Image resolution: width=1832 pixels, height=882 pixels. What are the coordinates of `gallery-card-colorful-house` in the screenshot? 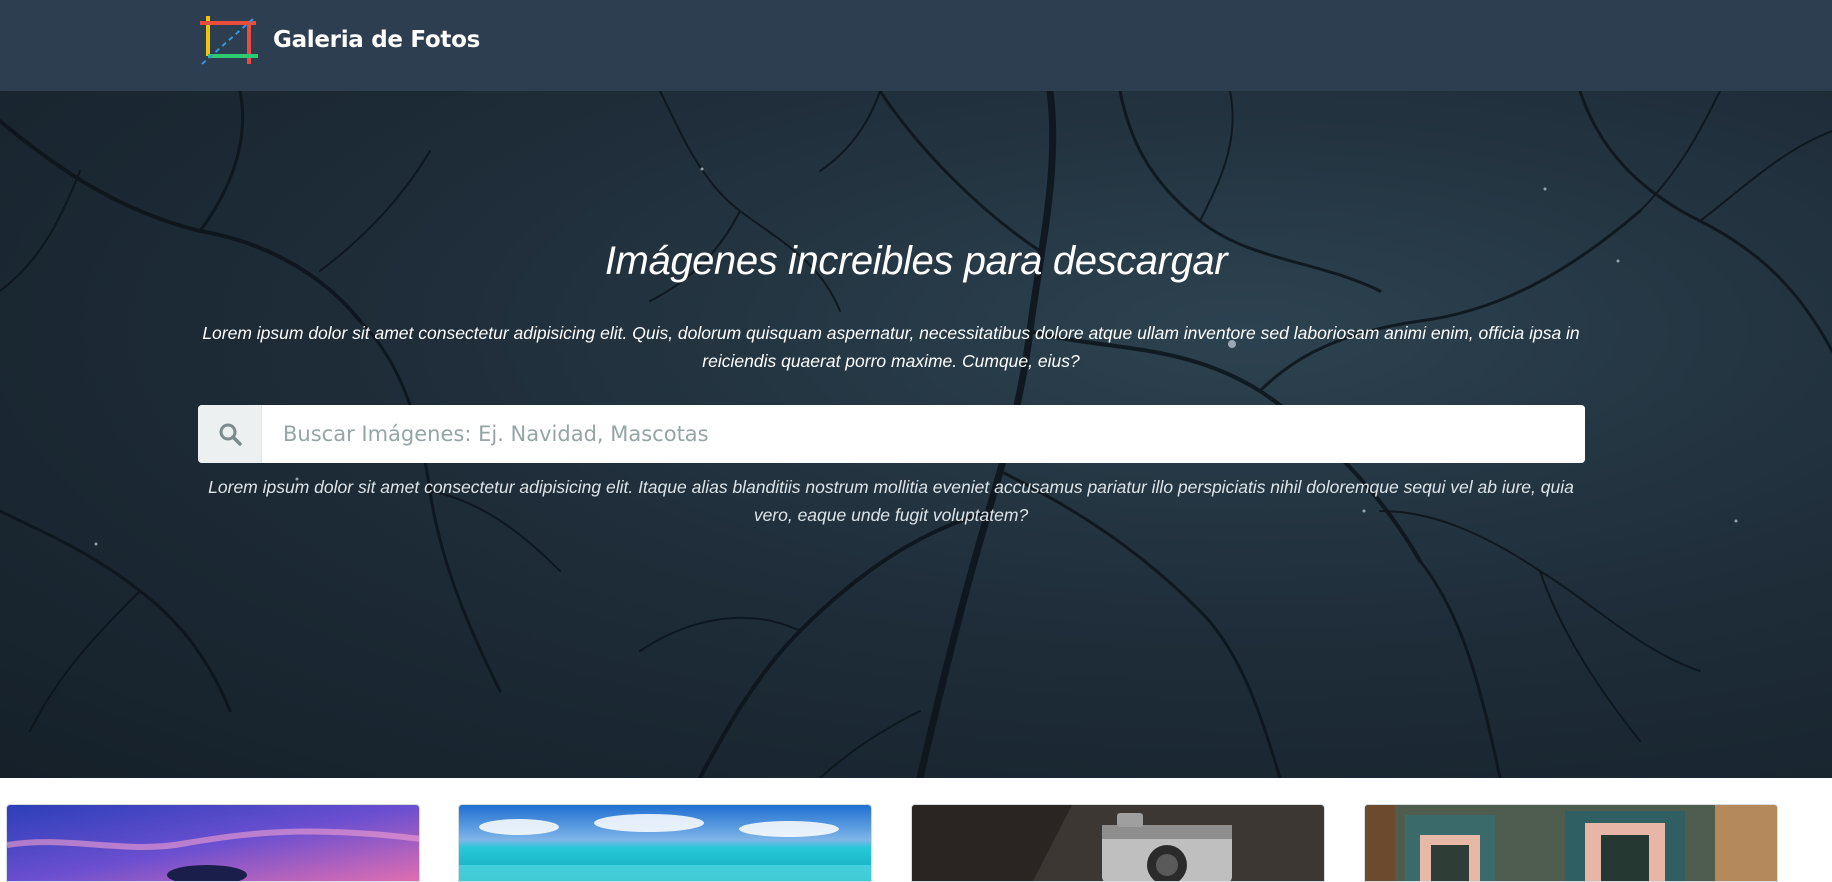 It's located at (1571, 843).